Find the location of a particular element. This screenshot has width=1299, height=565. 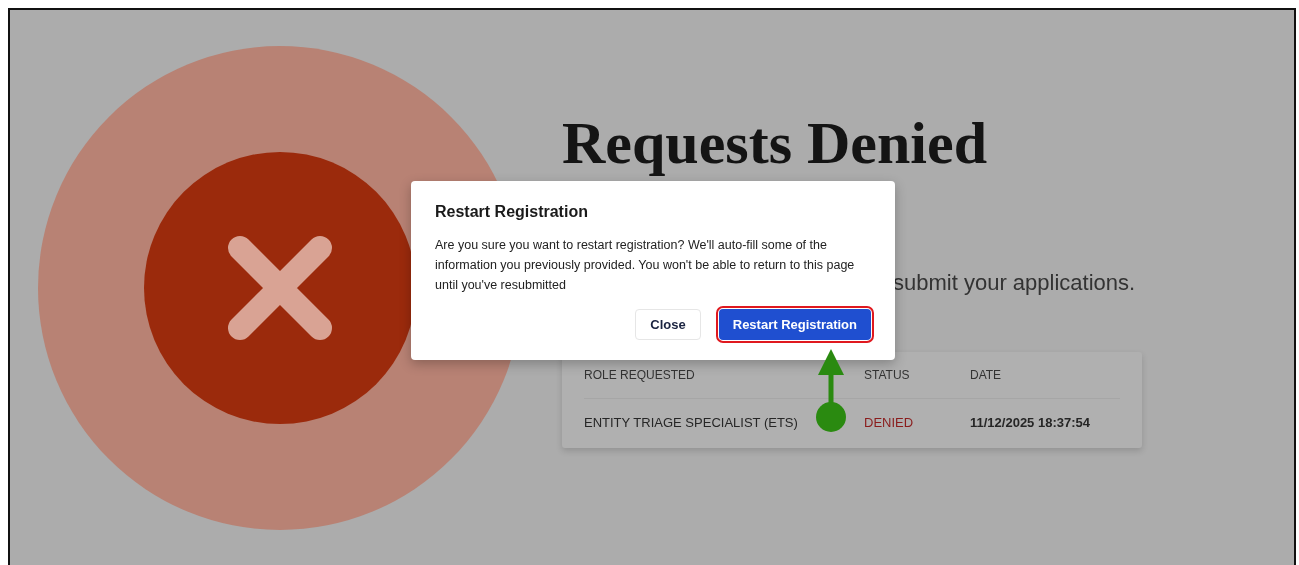

column-header: DATE is located at coordinates (1045, 375).